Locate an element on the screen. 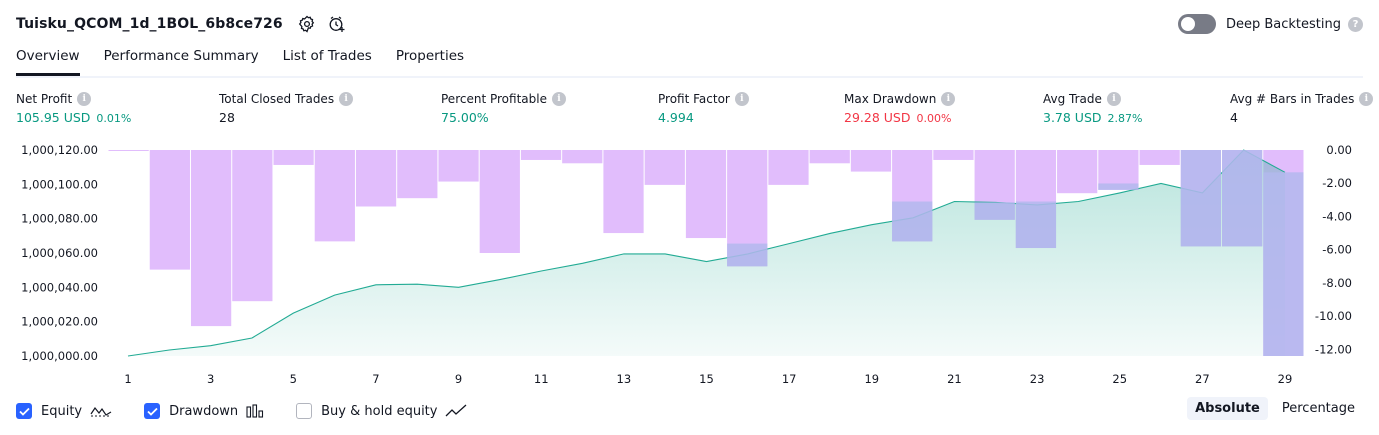 The height and width of the screenshot is (435, 1379). metric-percent: 0.01% is located at coordinates (114, 118).